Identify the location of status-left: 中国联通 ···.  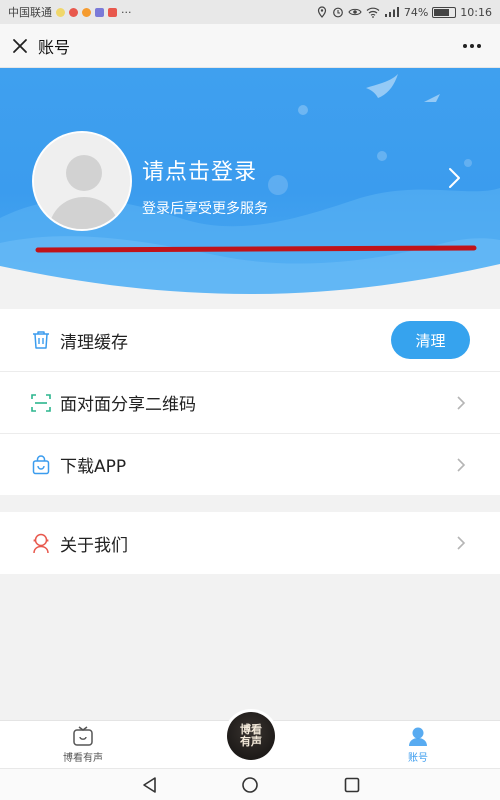
(70, 12).